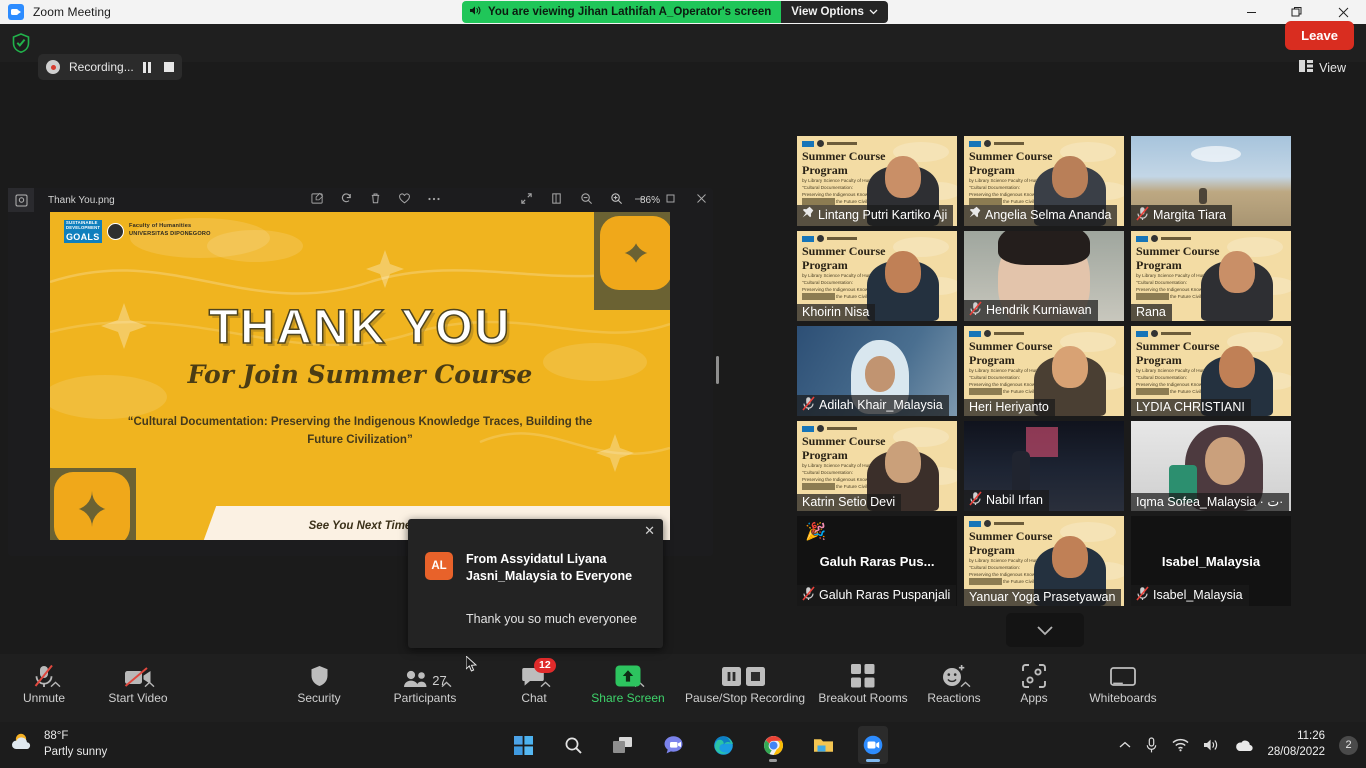 This screenshot has height=768, width=1366. Describe the element at coordinates (1189, 215) in the screenshot. I see `participant-name-text: Margita Tiara` at that location.